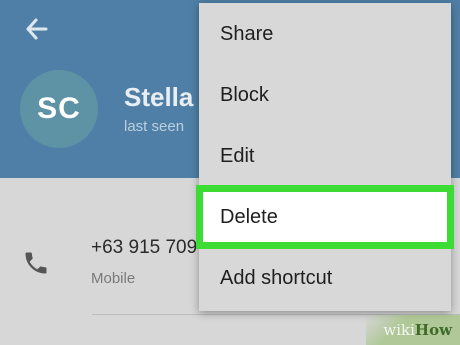  I want to click on menu-item-edit: Edit, so click(325, 156).